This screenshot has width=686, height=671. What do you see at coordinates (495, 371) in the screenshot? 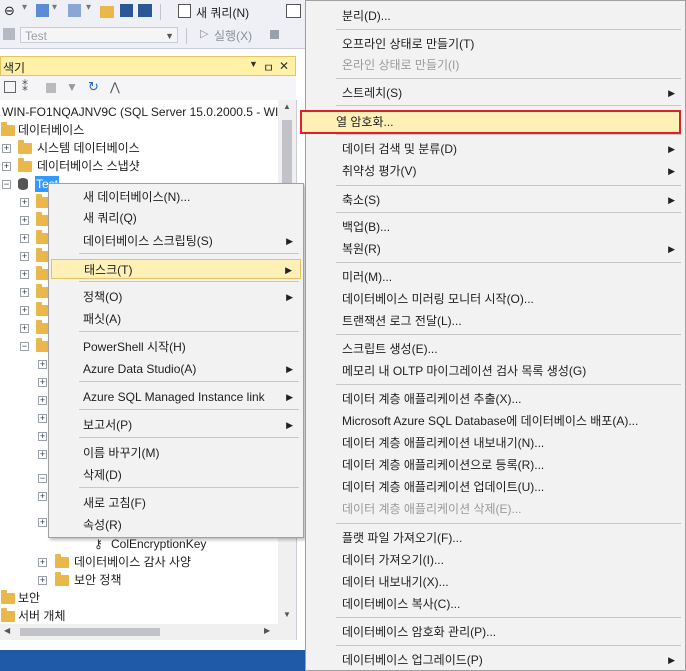
I see `tasks-menu-item-14: 메모리 내 OLTP 마이그레이션 검사 목록 생성(G)` at bounding box center [495, 371].